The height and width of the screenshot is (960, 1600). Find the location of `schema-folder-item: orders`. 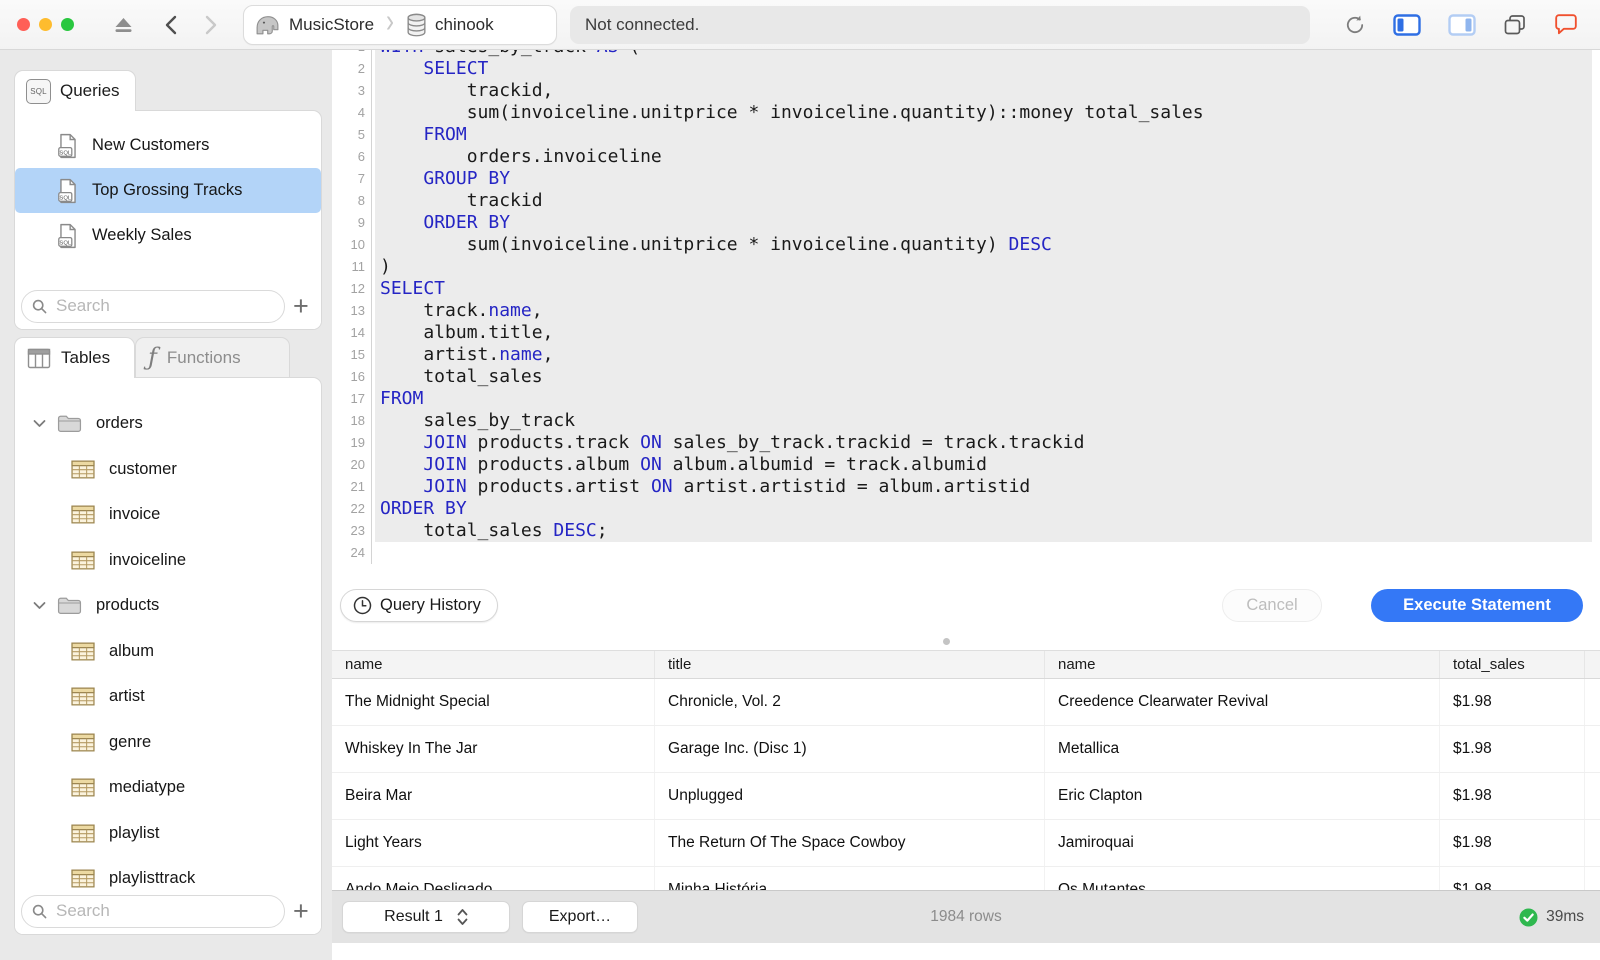

schema-folder-item: orders is located at coordinates (168, 424).